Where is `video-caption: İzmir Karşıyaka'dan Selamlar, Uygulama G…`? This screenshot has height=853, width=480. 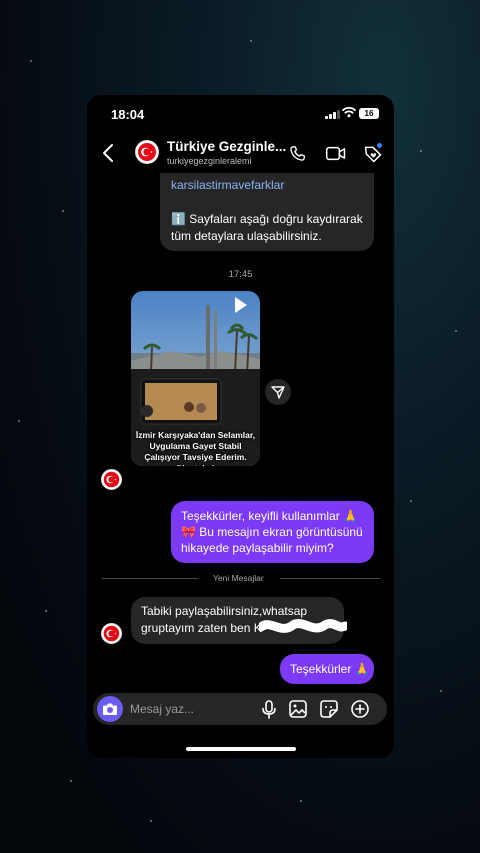 video-caption: İzmir Karşıyaka'dan Selamlar, Uygulama G… is located at coordinates (195, 448).